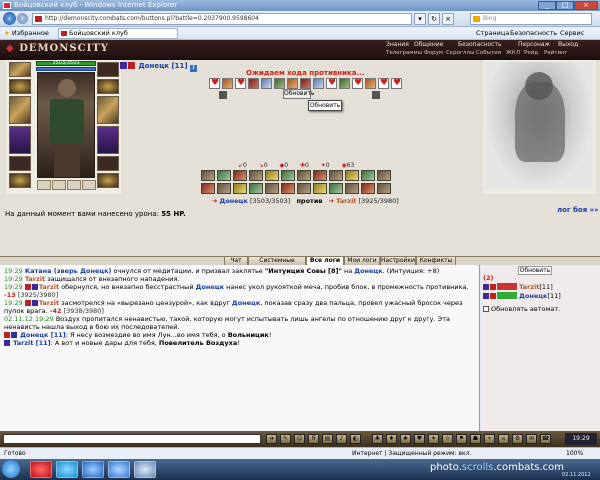  What do you see at coordinates (460, 53) in the screenshot?
I see `subnav-scrolls: Скрогллы` at bounding box center [460, 53].